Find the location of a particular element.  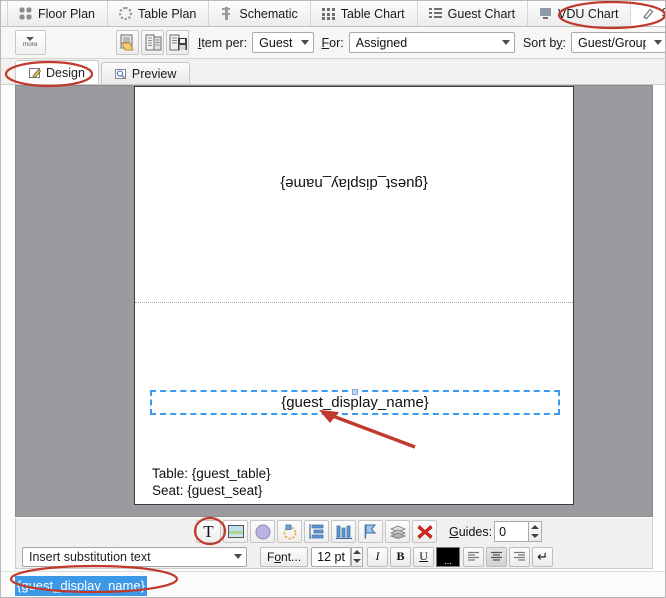

tab-label: Table Plan is located at coordinates (167, 13).